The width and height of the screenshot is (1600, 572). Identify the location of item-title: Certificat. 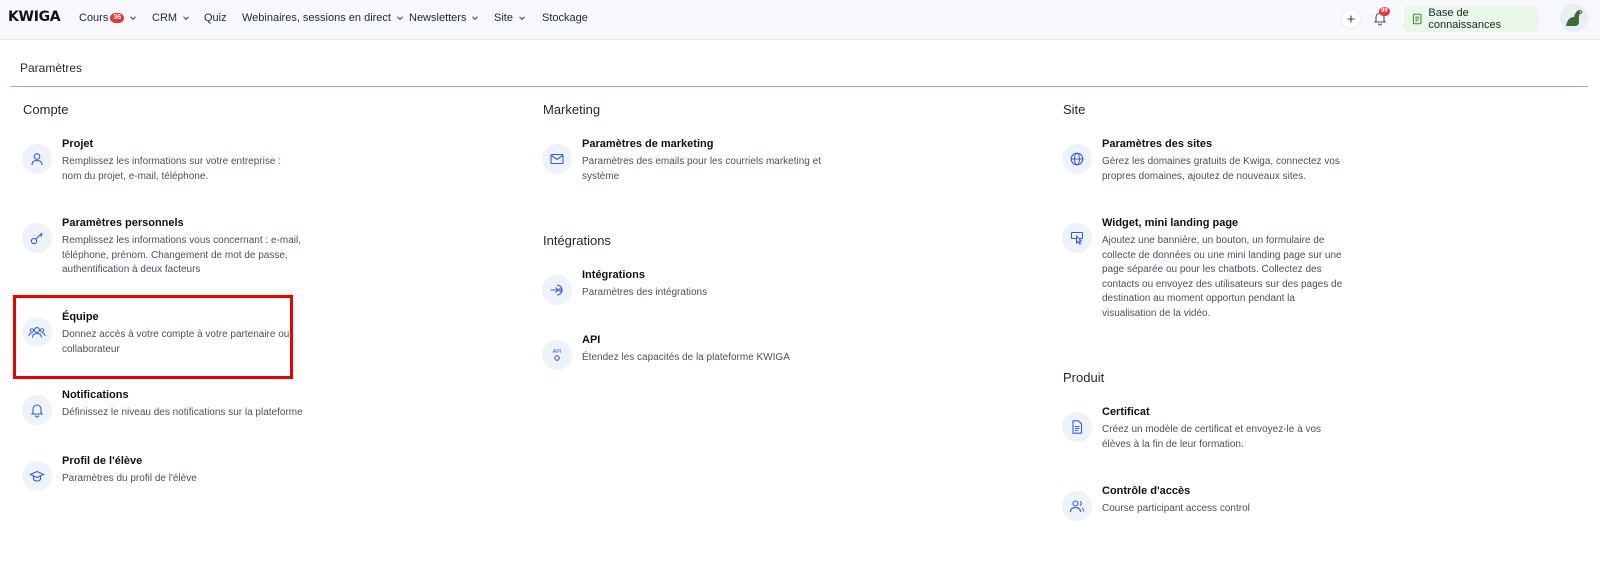
(1126, 412).